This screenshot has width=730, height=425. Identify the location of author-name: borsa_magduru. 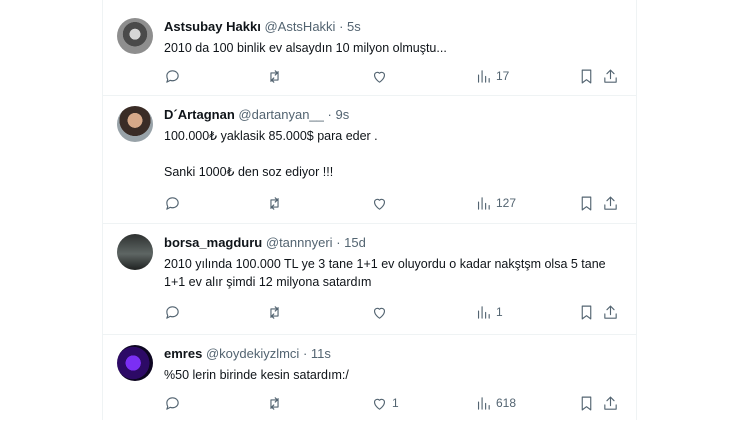
(213, 242).